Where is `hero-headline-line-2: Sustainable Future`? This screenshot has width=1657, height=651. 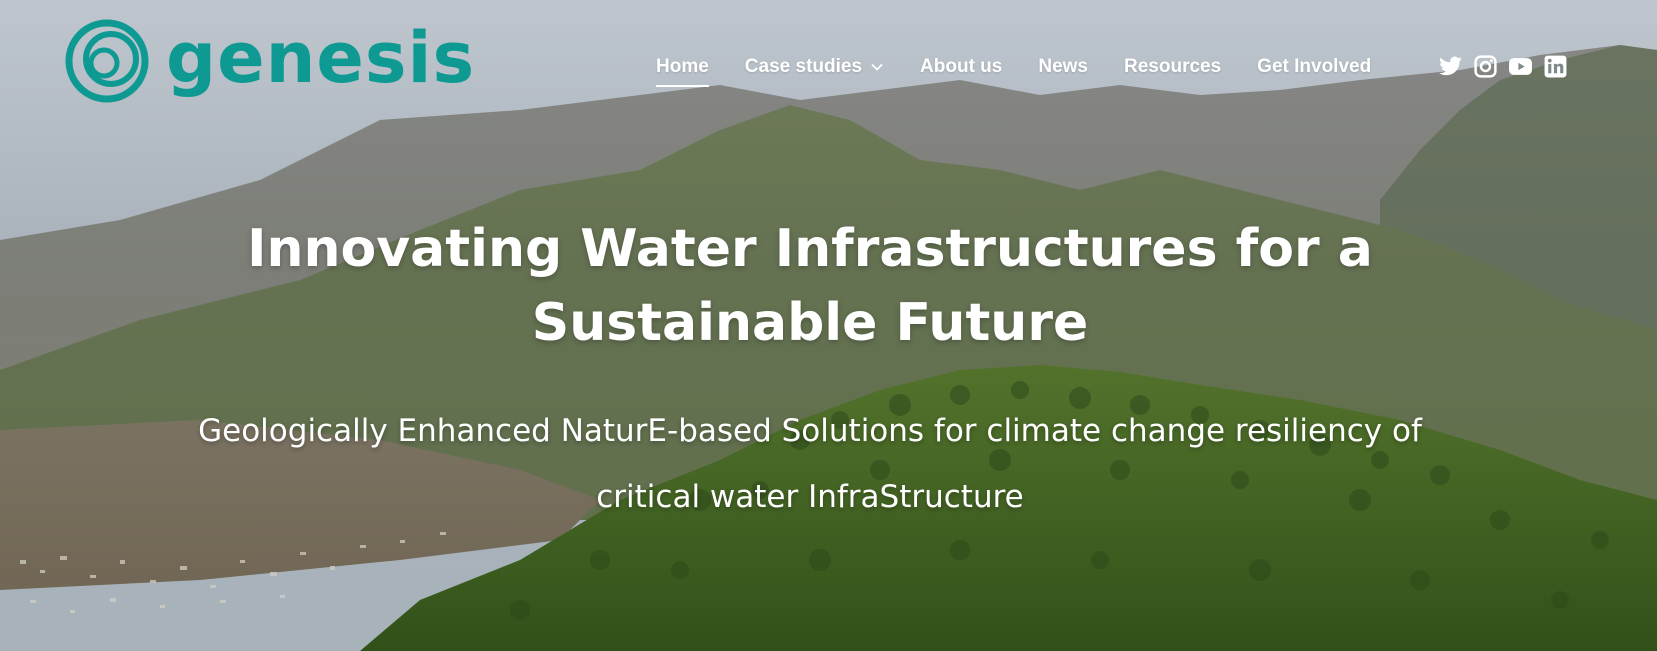 hero-headline-line-2: Sustainable Future is located at coordinates (810, 323).